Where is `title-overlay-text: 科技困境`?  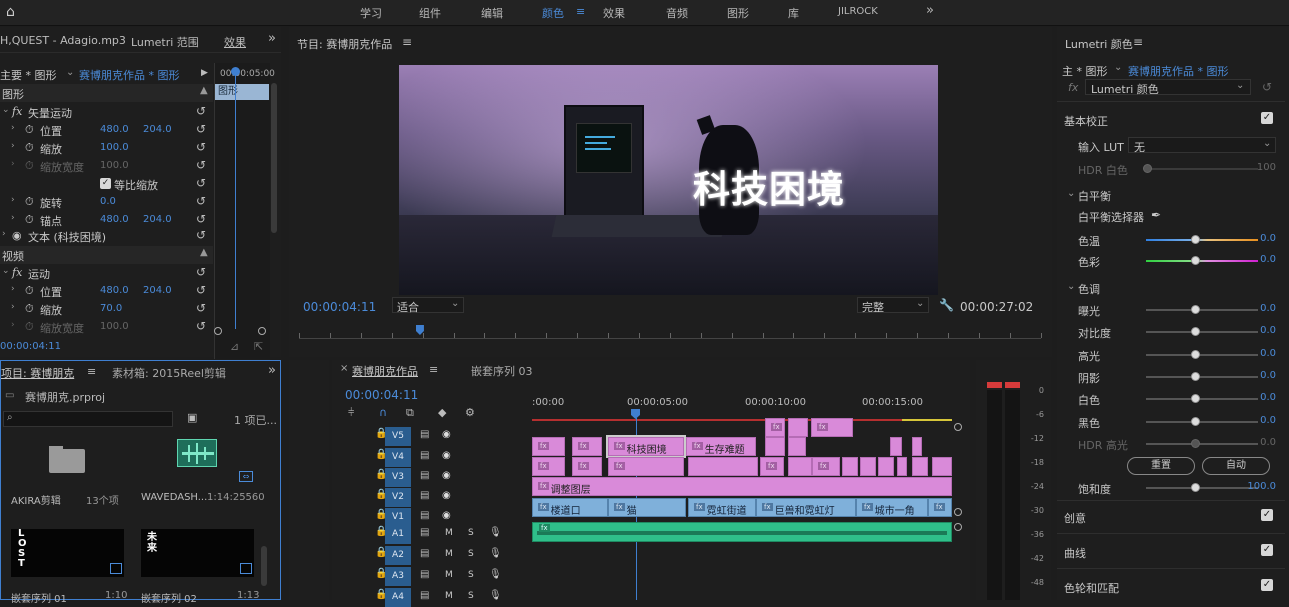
title-overlay-text: 科技困境 is located at coordinates (769, 186).